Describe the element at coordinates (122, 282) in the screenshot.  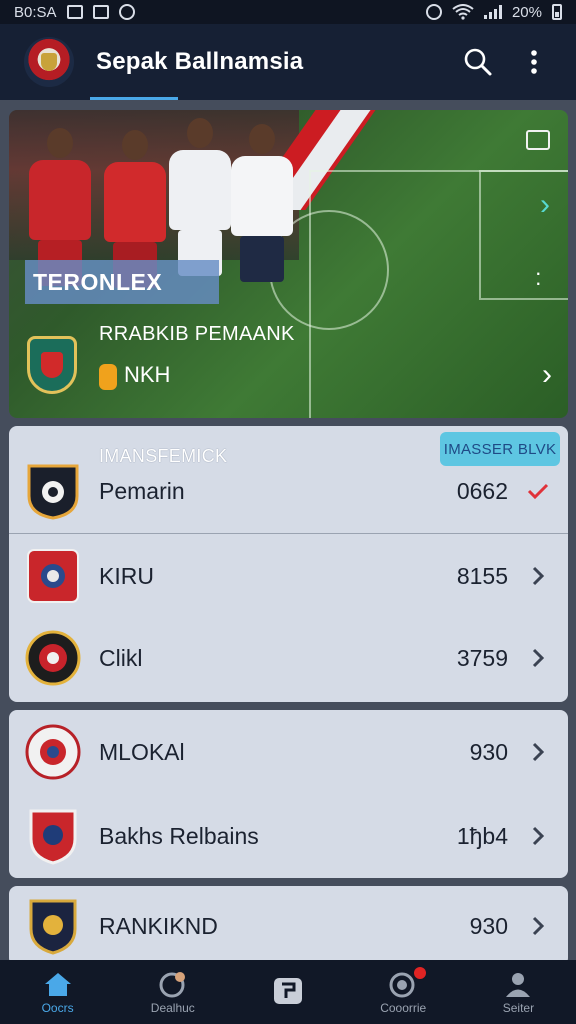
I see `hero-tag: TERONLEX` at that location.